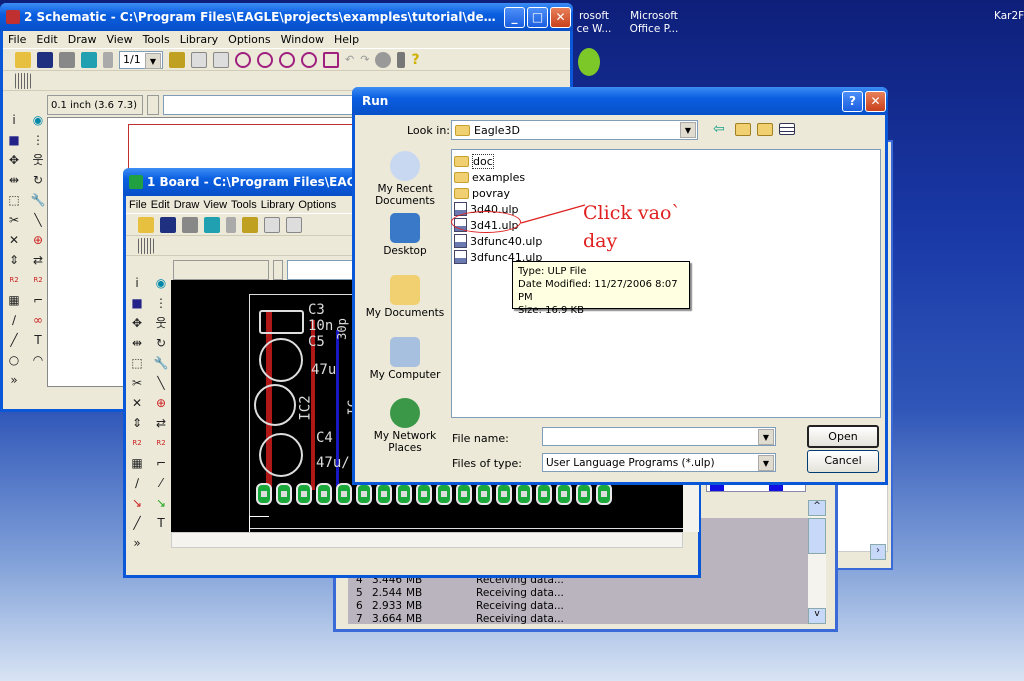 This screenshot has width=1024, height=681. What do you see at coordinates (249, 39) in the screenshot?
I see `menu-options: Options` at bounding box center [249, 39].